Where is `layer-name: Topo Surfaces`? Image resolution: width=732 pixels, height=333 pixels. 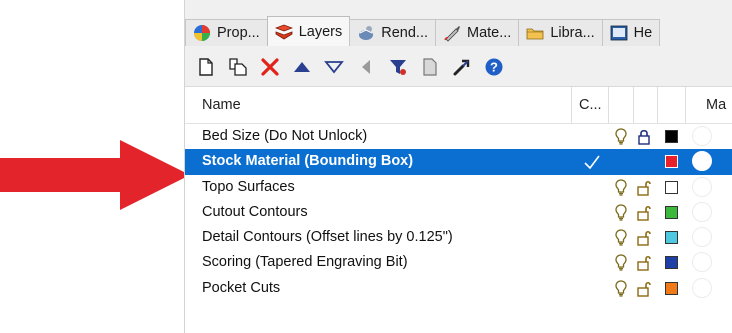 layer-name: Topo Surfaces is located at coordinates (248, 186).